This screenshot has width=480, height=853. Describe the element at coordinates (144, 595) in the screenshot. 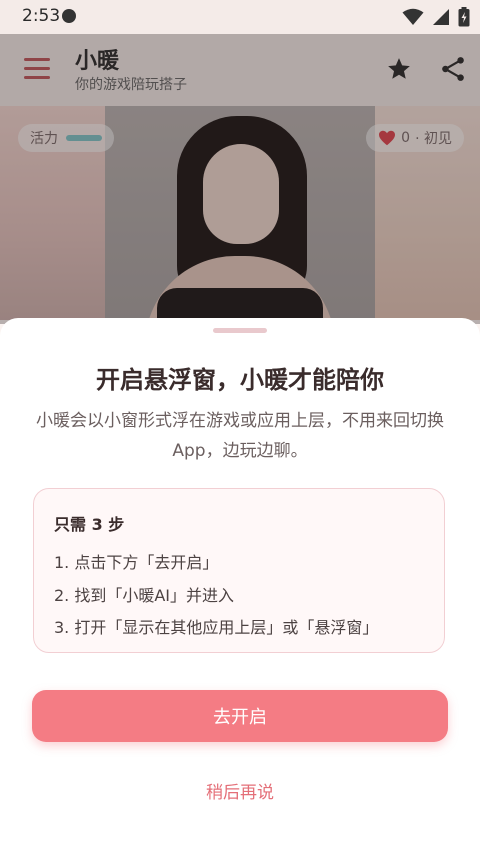

I see `step-item-2: 2. 找到「小暖AI」并进入` at that location.